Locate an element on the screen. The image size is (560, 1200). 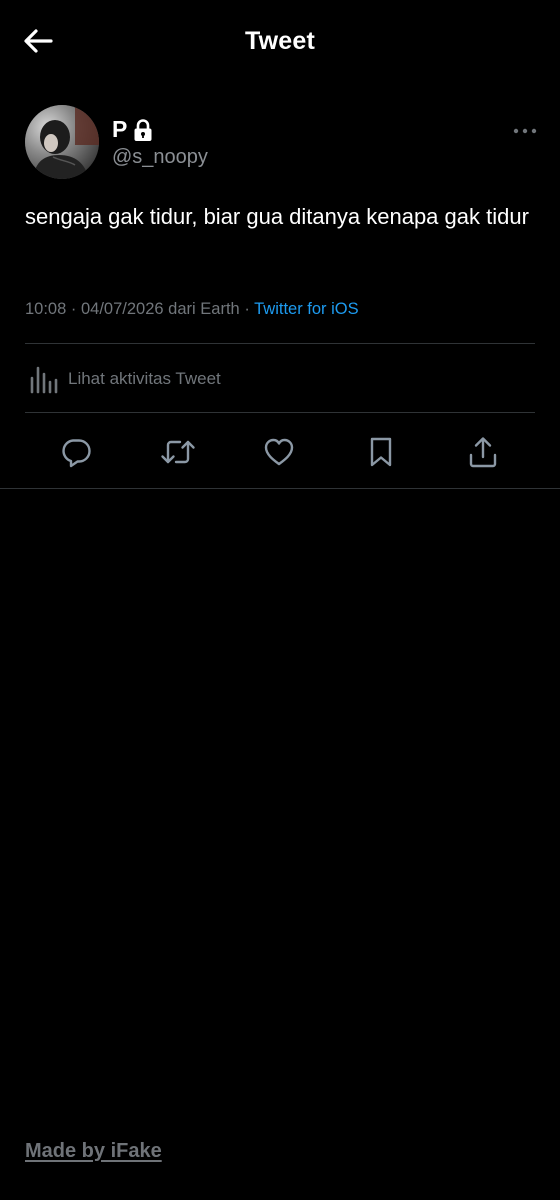
activity-label: Lihat aktivitas Tweet is located at coordinates (144, 378).